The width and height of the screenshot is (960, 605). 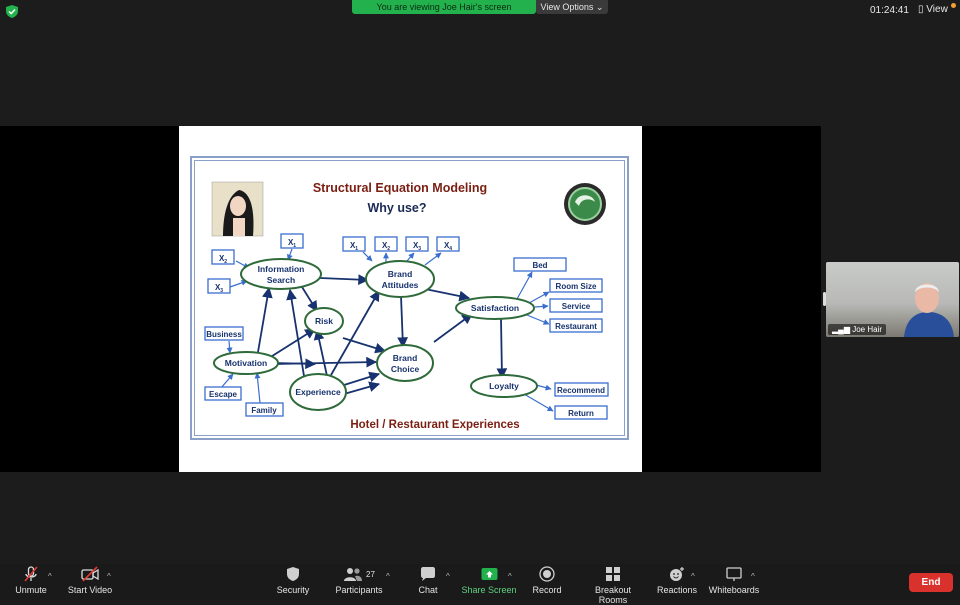 What do you see at coordinates (489, 590) in the screenshot?
I see `share-screen-label: Share Screen` at bounding box center [489, 590].